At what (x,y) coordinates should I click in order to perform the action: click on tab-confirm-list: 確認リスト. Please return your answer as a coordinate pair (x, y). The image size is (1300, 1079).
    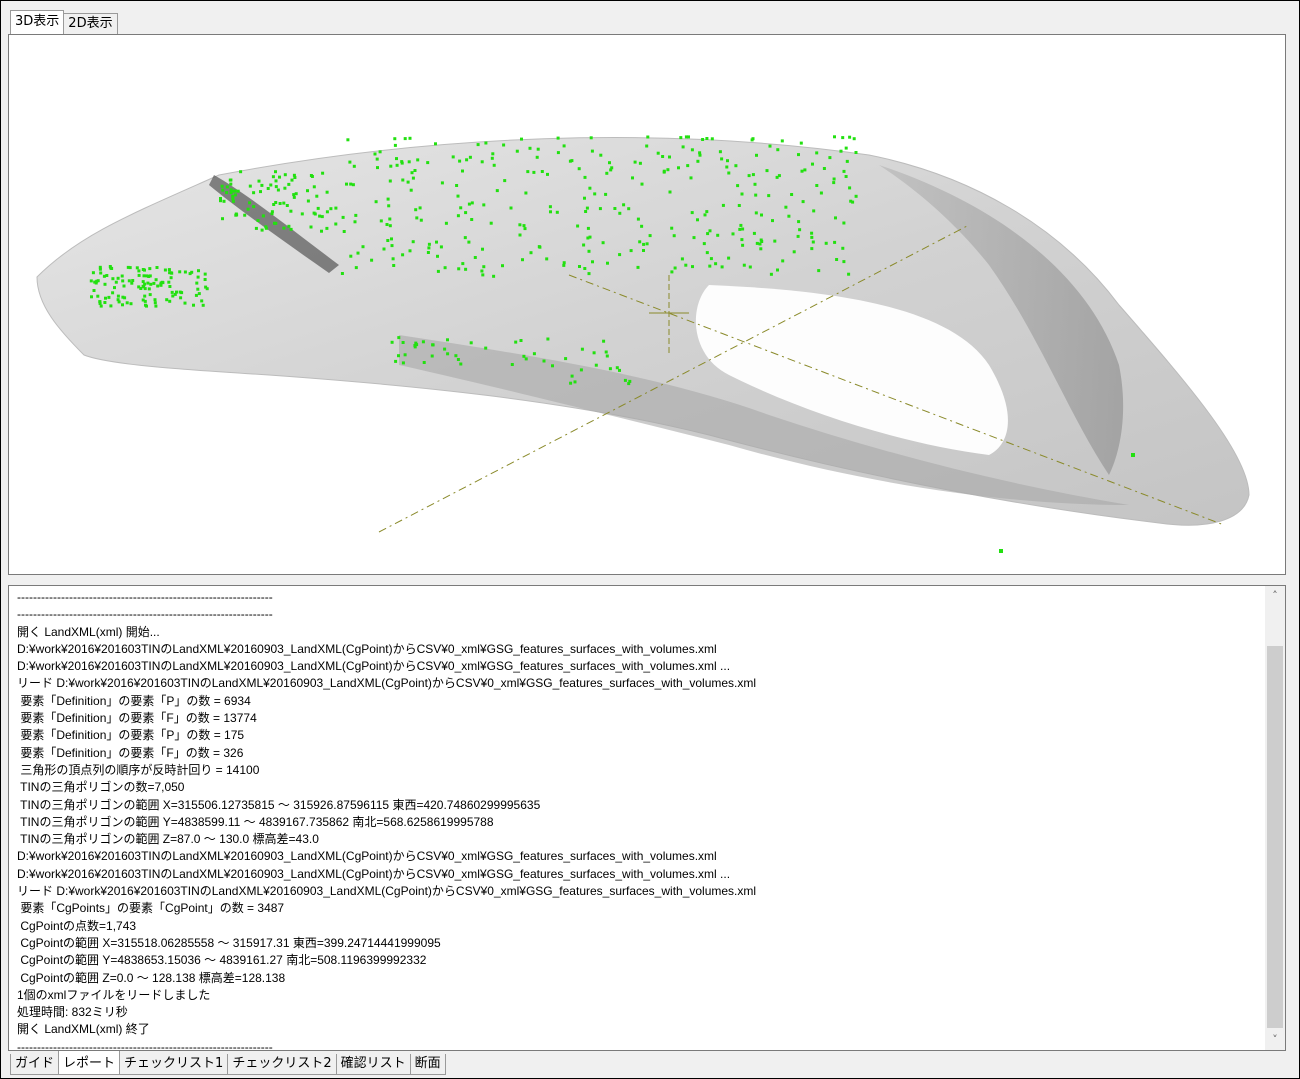
    Looking at the image, I should click on (373, 1064).